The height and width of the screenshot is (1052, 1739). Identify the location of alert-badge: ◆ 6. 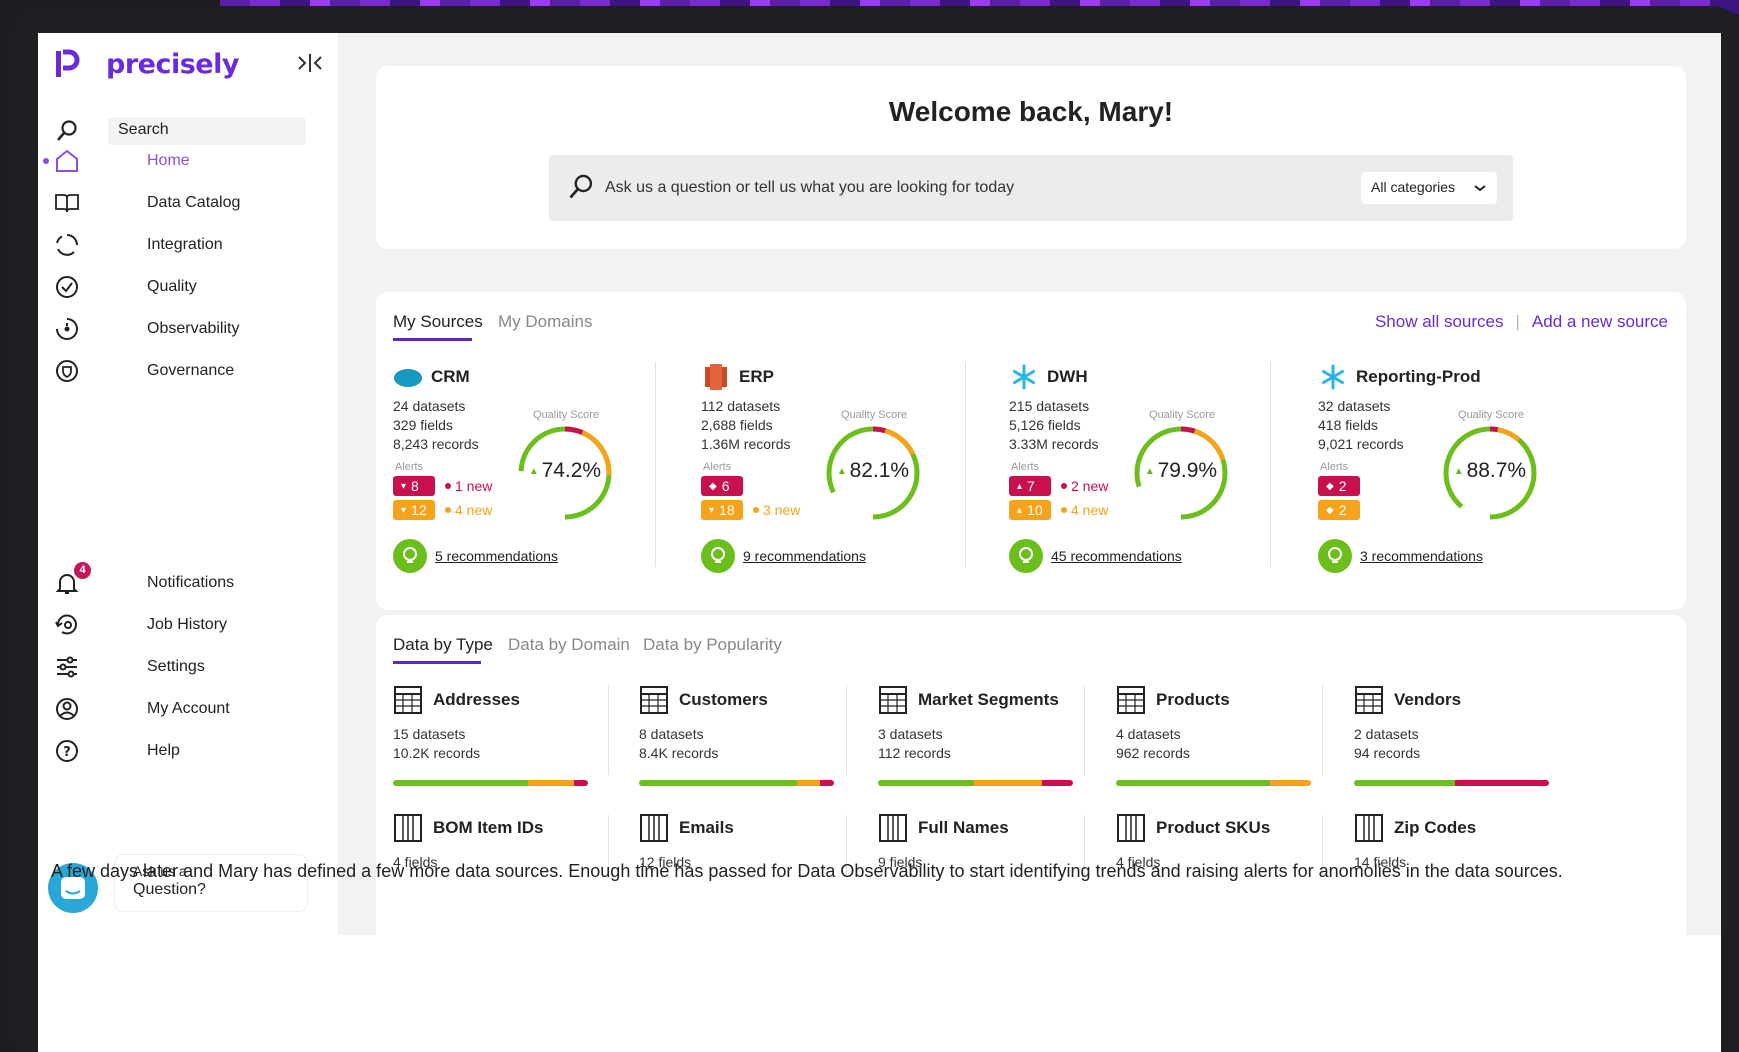
(722, 486).